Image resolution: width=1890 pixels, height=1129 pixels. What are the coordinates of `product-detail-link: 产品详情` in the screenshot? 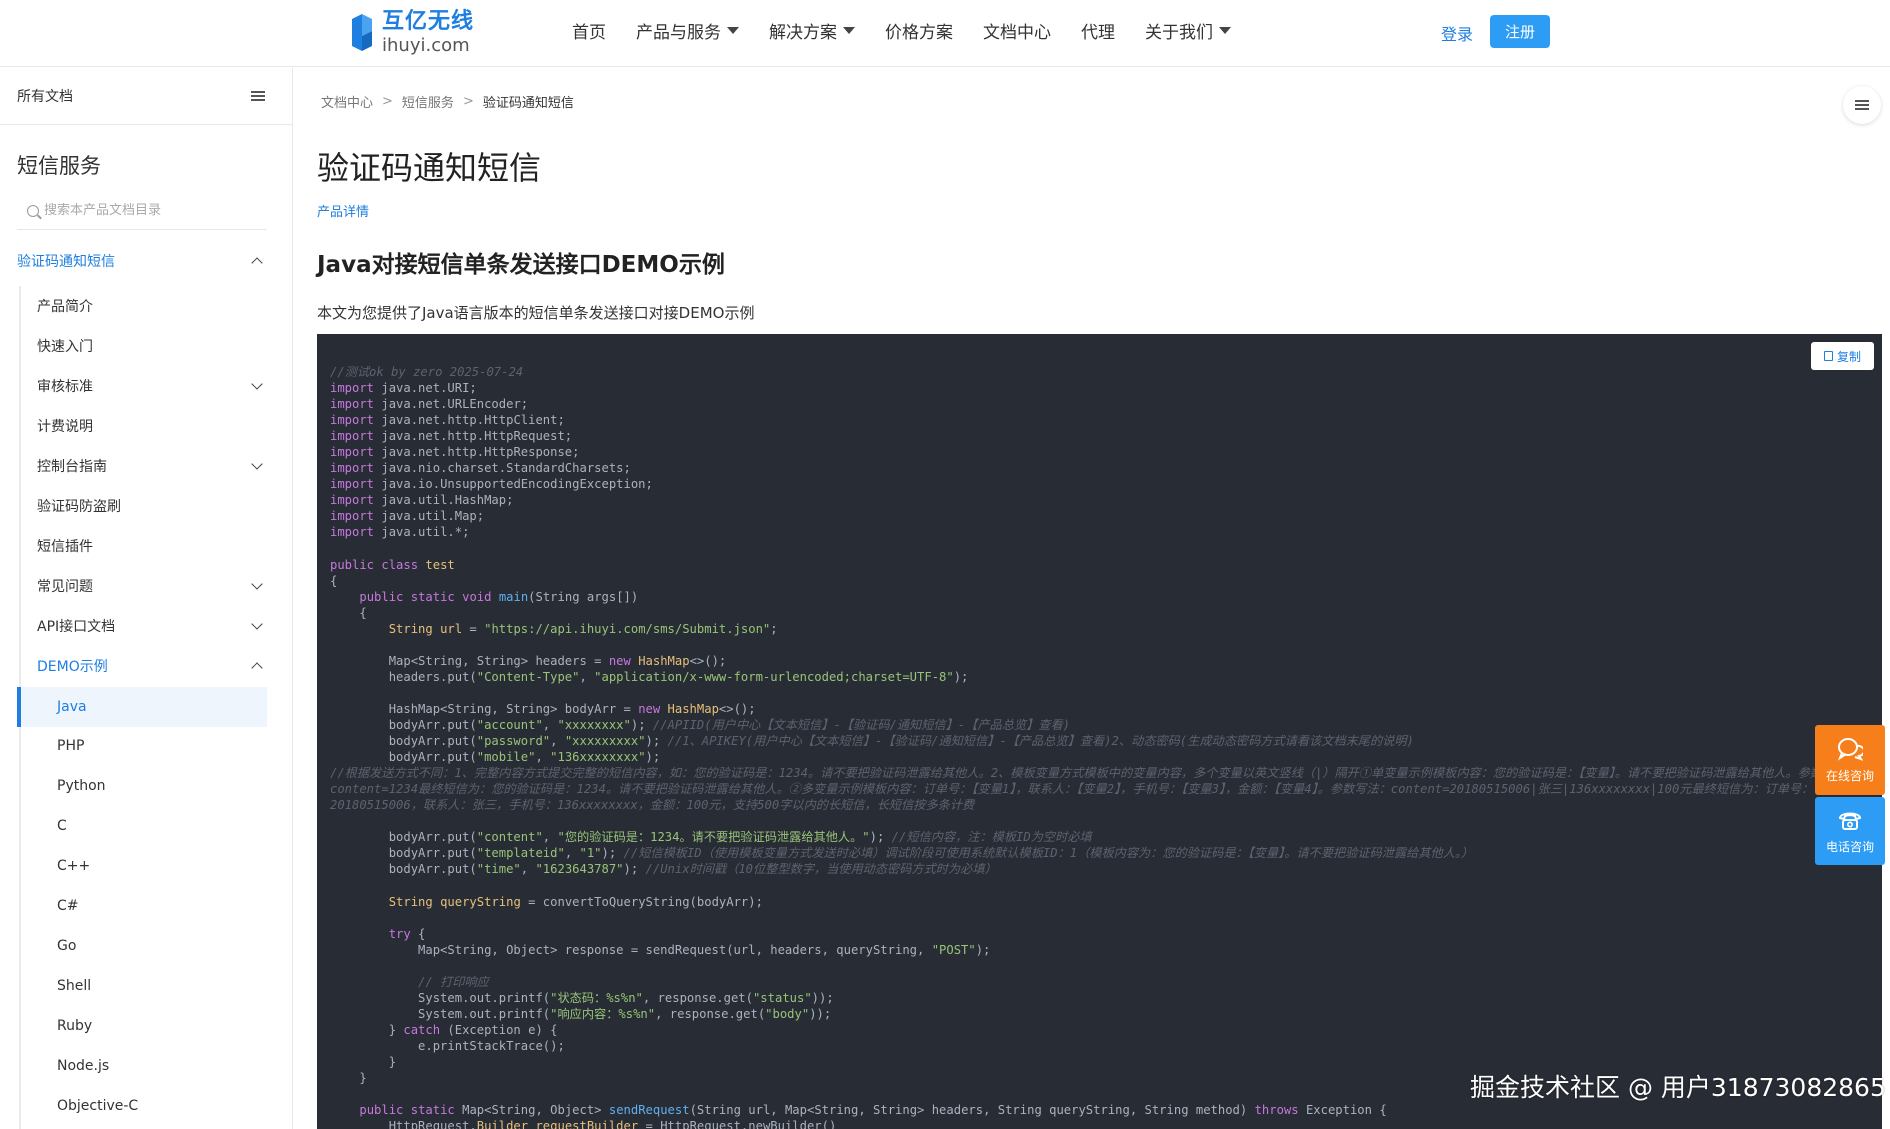 It's located at (343, 210).